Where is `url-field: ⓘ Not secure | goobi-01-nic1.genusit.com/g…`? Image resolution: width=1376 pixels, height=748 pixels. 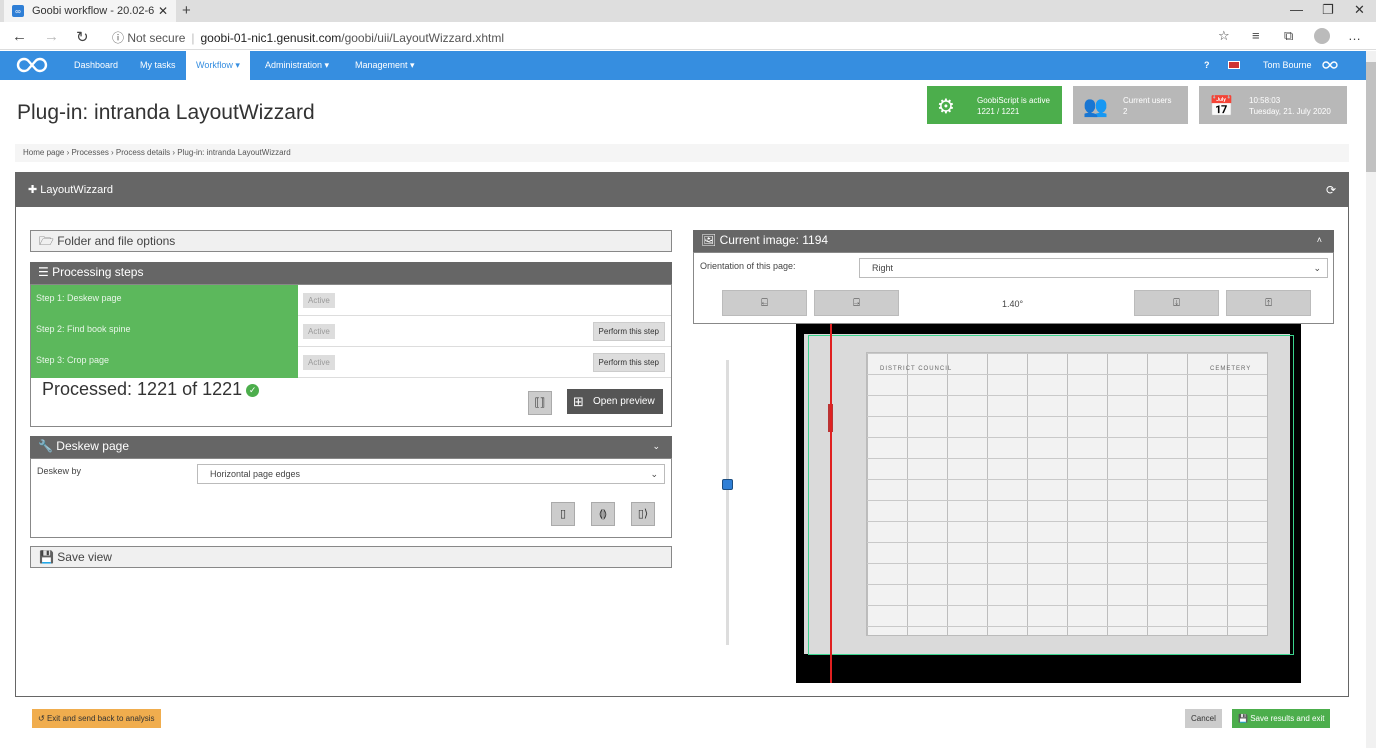 url-field: ⓘ Not secure | goobi-01-nic1.genusit.com/g… is located at coordinates (308, 37).